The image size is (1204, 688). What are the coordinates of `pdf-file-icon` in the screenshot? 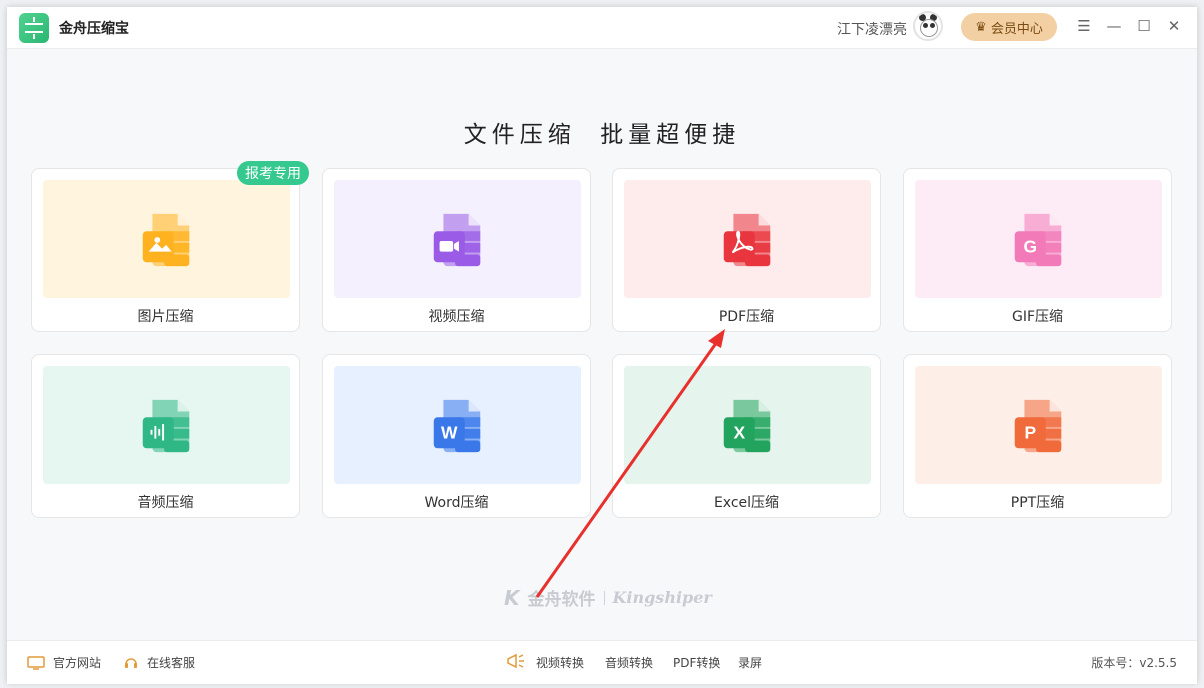 It's located at (747, 240).